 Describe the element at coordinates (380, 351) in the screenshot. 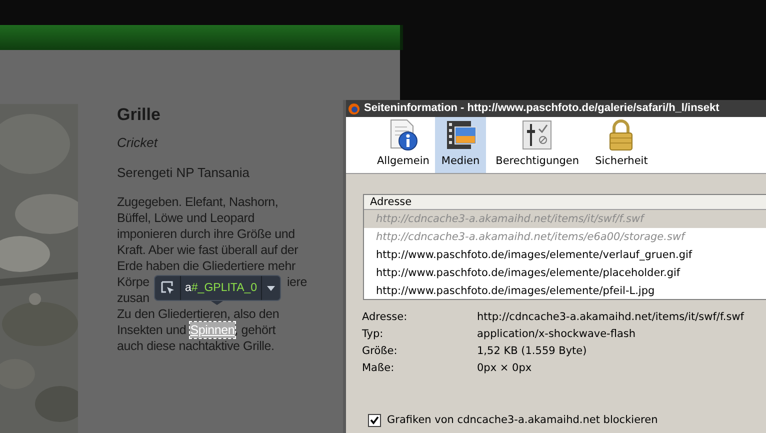

I see `detail-label: Größe:` at that location.